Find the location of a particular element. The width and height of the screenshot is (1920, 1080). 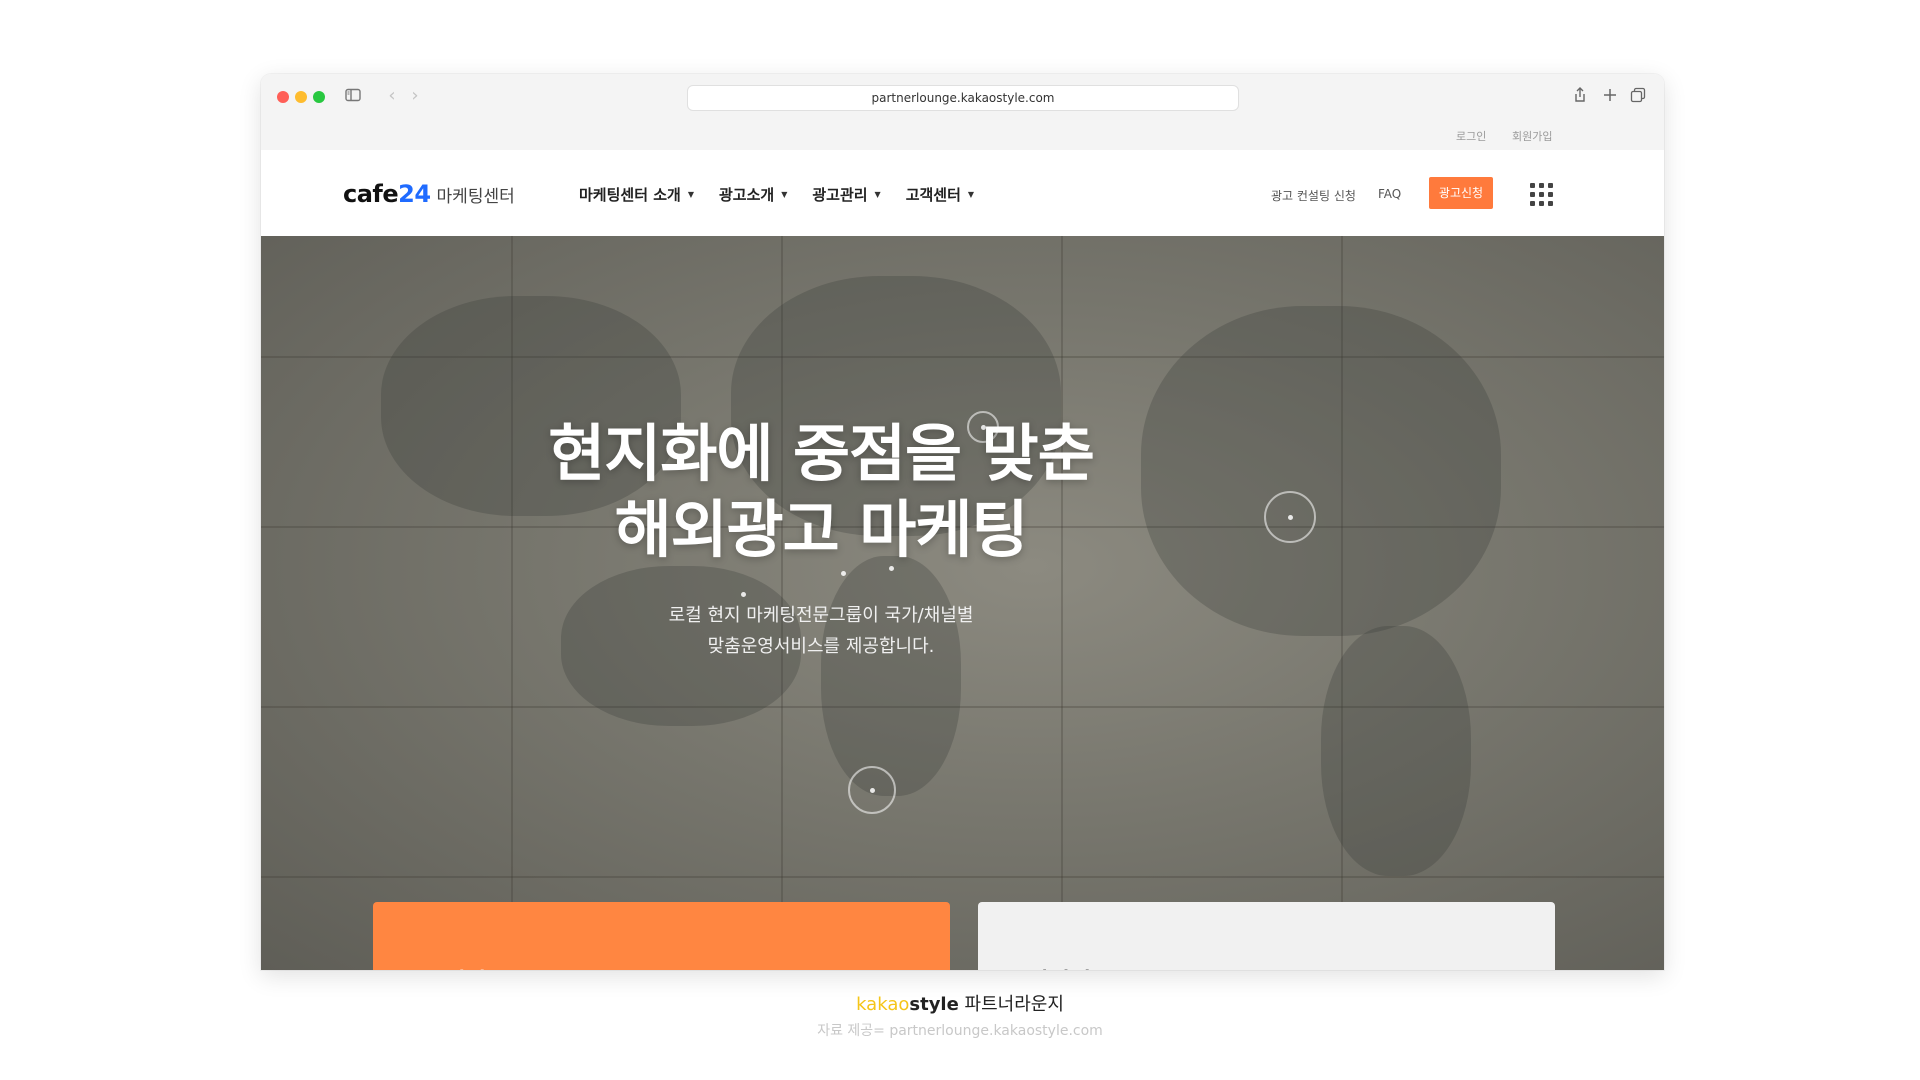

hero-title-line: 현지화에 중점을 맞춘 is located at coordinates (821, 453).